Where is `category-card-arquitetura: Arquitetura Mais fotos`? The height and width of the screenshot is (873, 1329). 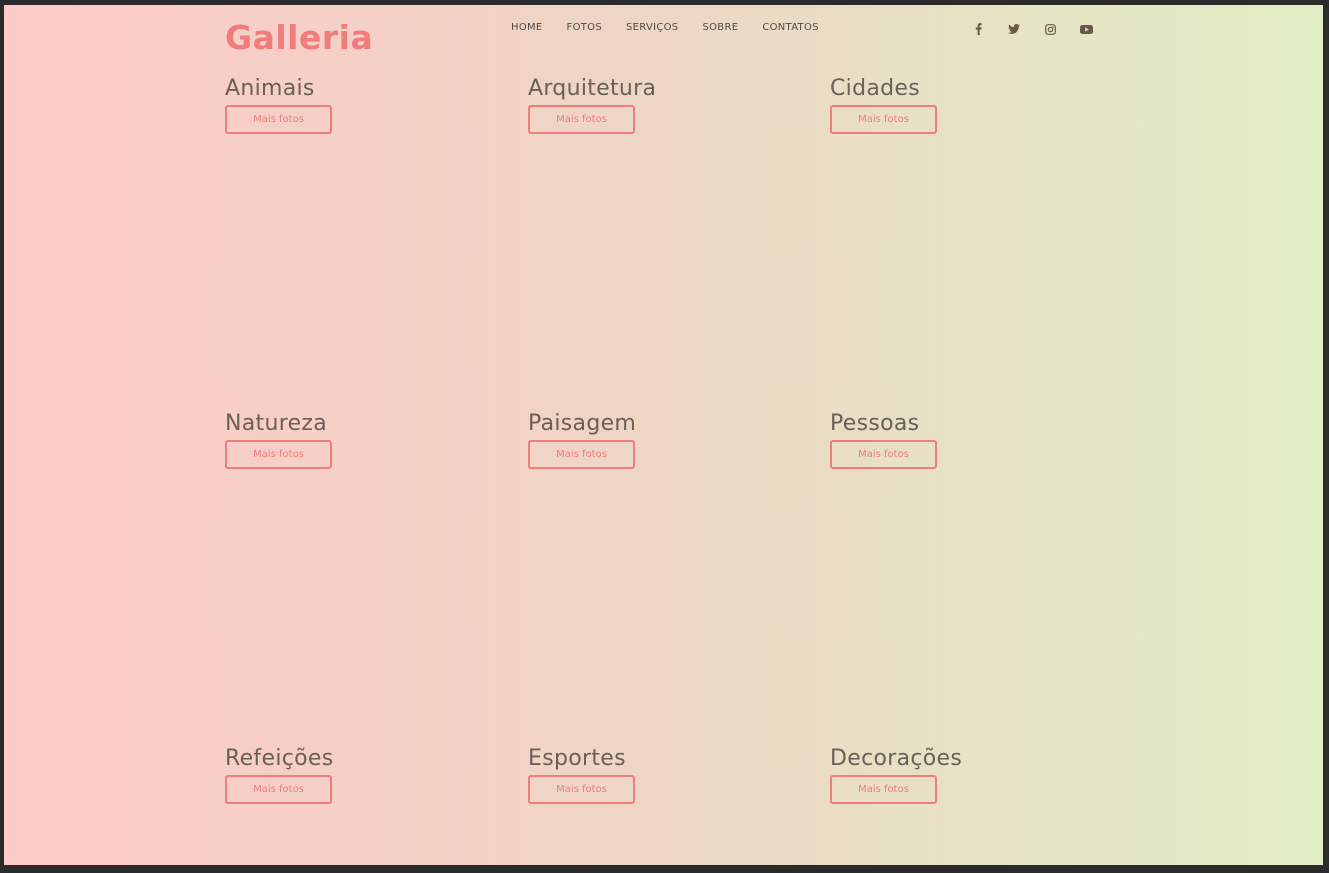 category-card-arquitetura: Arquitetura Mais fotos is located at coordinates (668, 105).